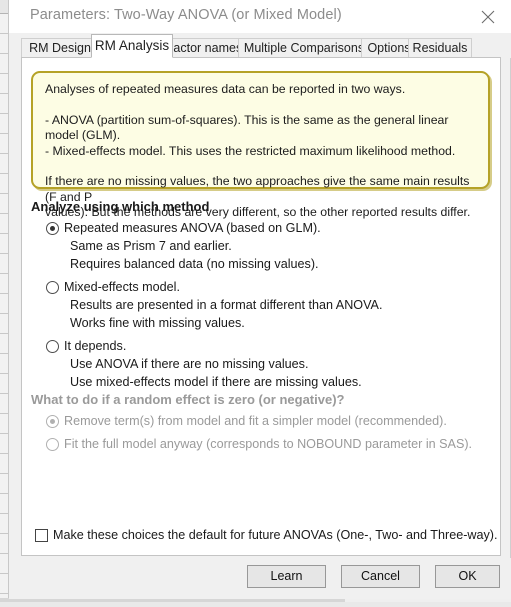 The image size is (511, 607). What do you see at coordinates (467, 576) in the screenshot?
I see `ok-button: OK` at bounding box center [467, 576].